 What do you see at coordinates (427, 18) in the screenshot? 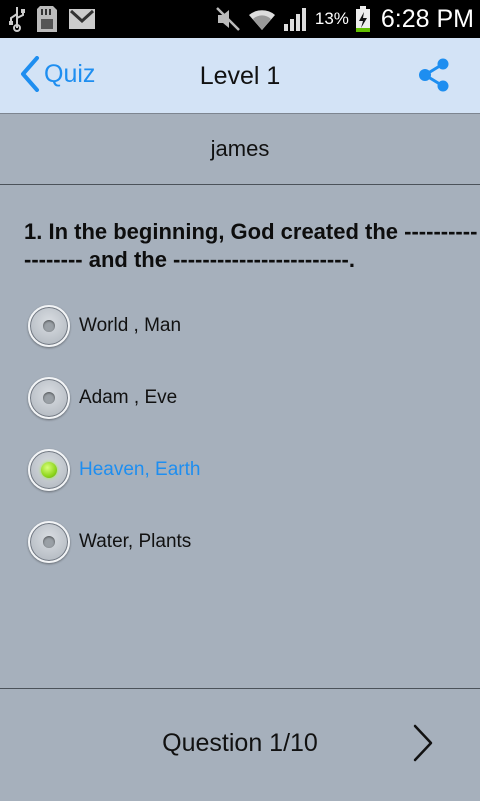
I see `clock: 6:28 PM` at bounding box center [427, 18].